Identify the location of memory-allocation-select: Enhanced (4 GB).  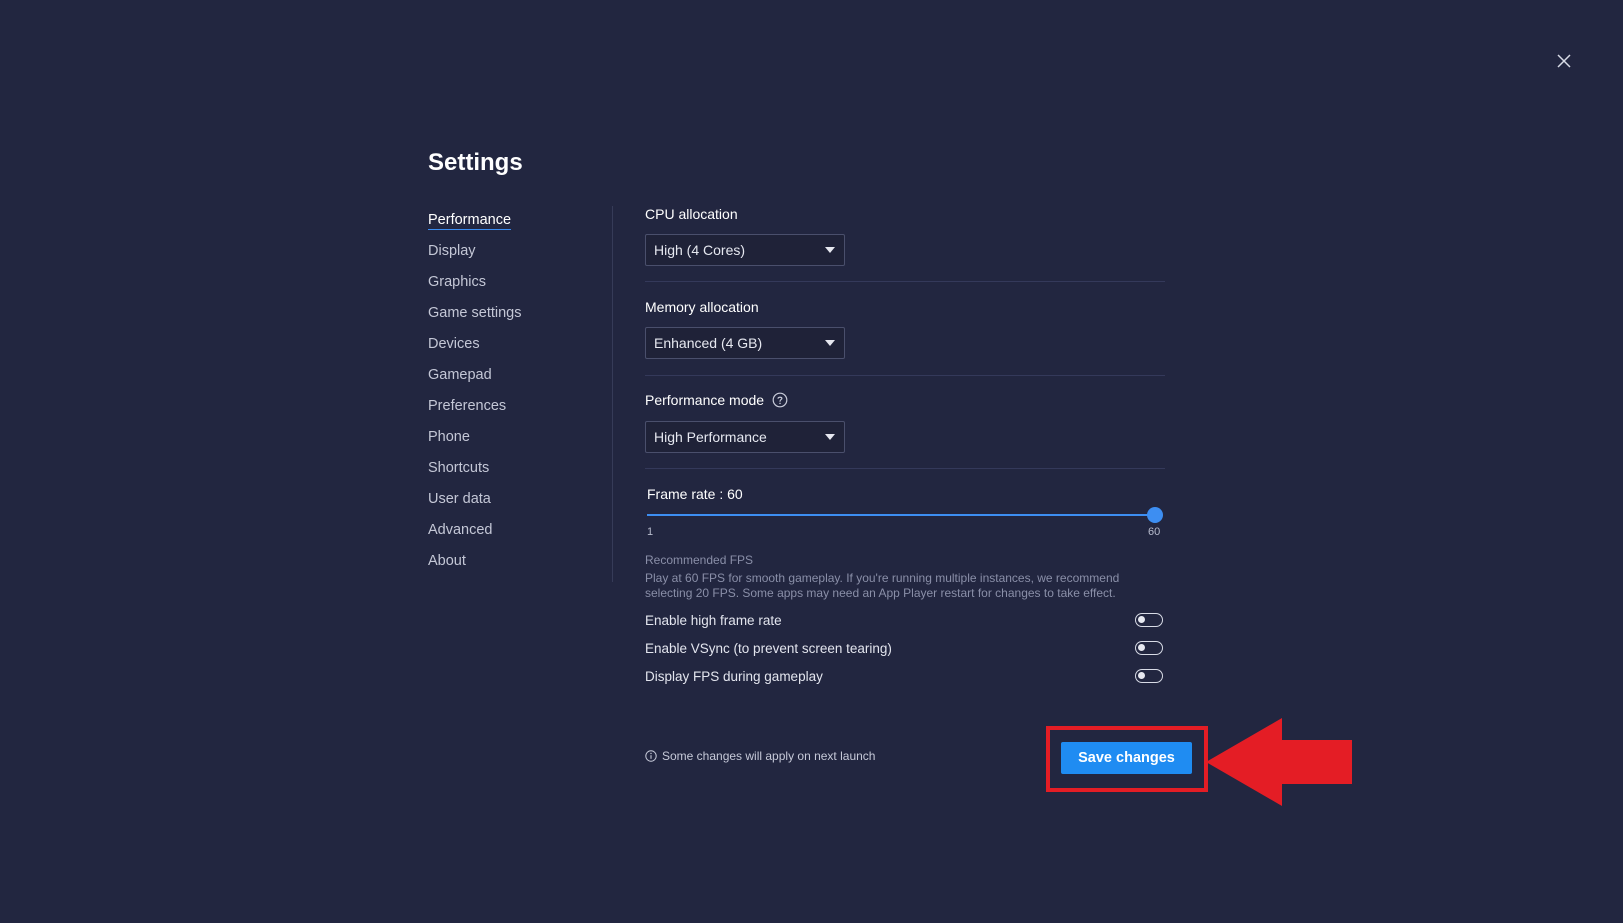
(745, 343).